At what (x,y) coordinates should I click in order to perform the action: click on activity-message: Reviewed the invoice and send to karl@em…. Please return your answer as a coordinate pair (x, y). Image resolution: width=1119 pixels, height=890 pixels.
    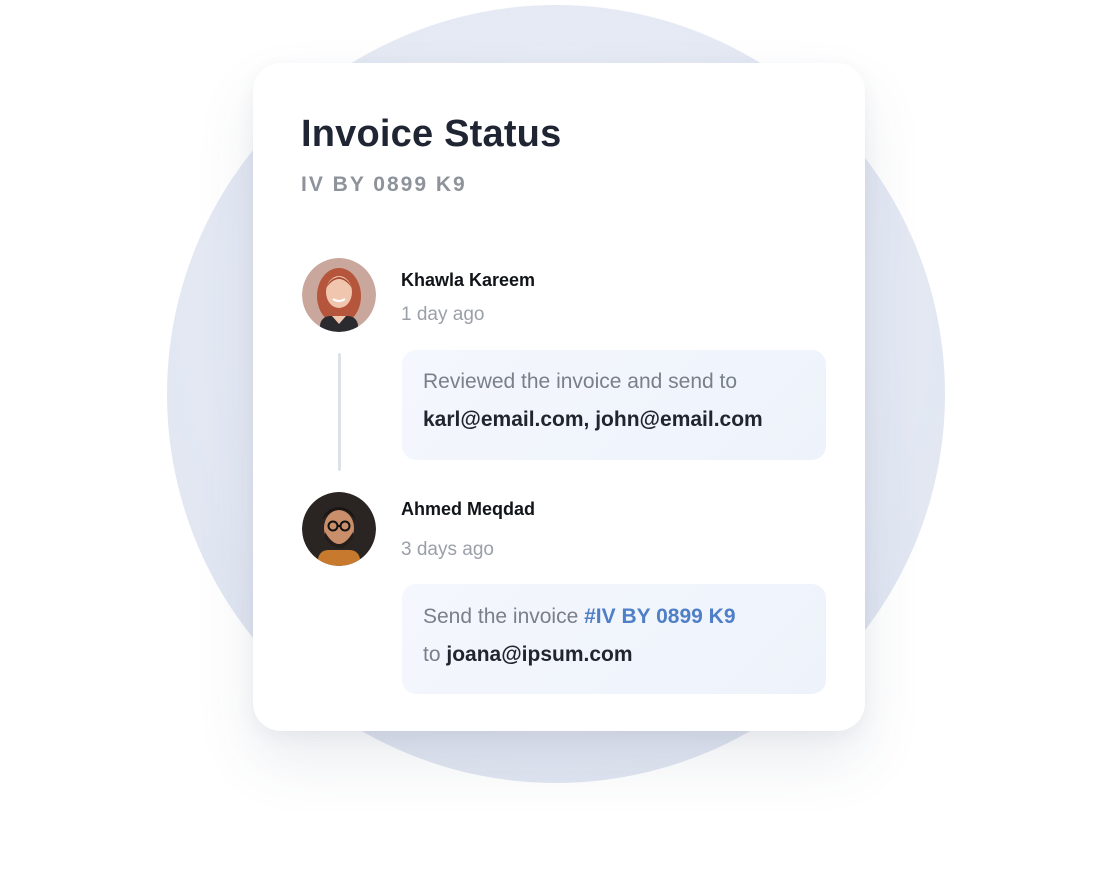
    Looking at the image, I should click on (614, 405).